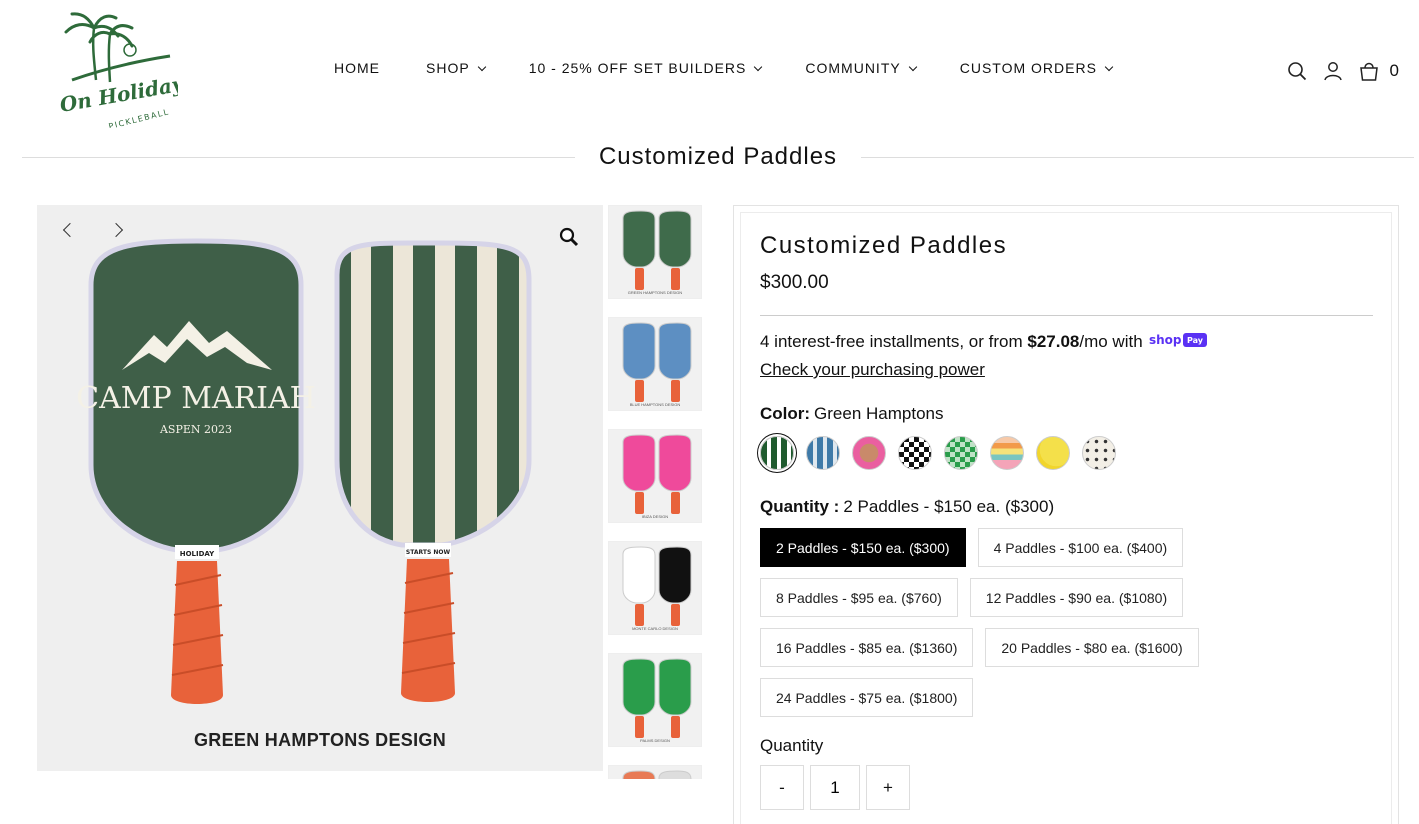 The image size is (1419, 824). I want to click on svg-text: Pay, so click(1195, 340).